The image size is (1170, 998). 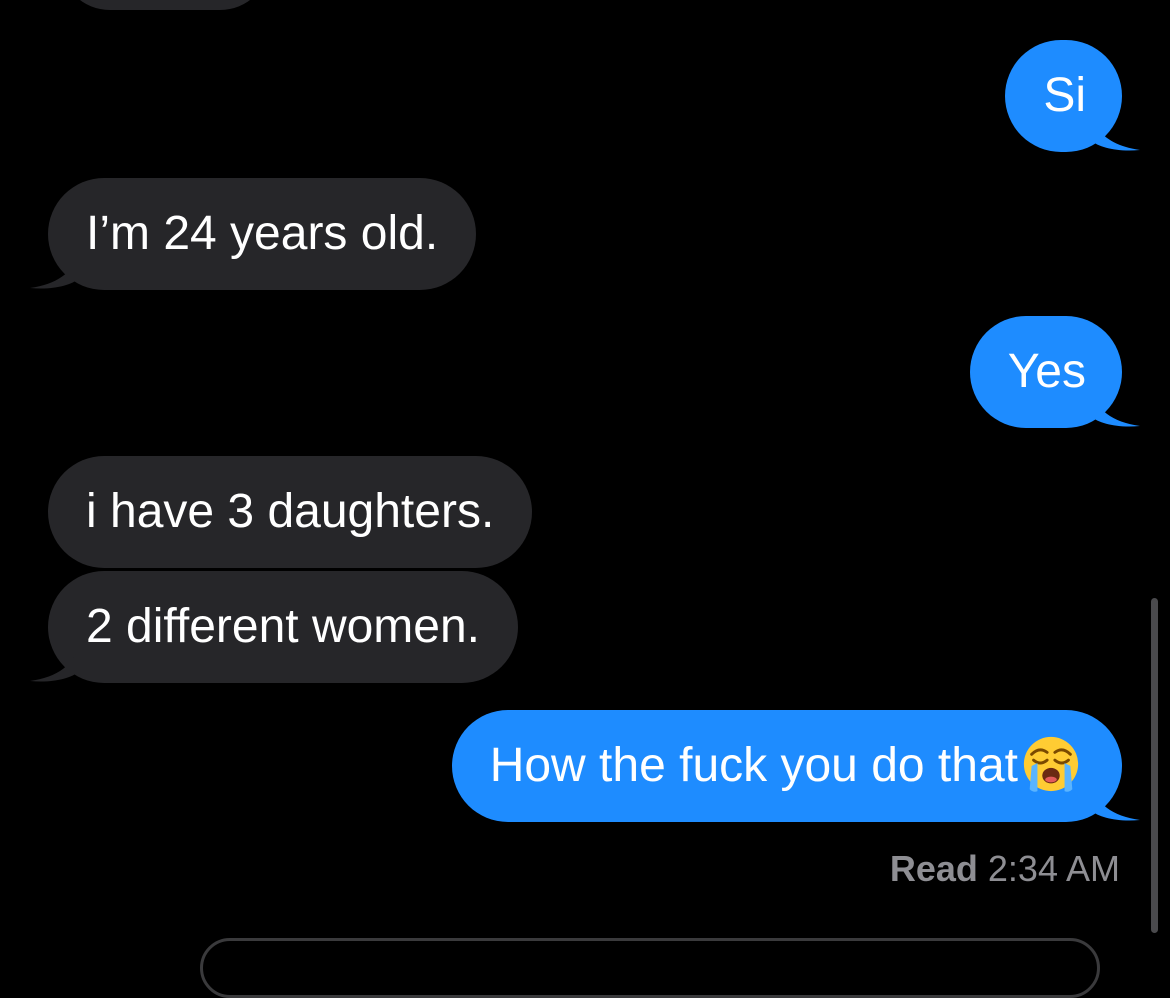 I want to click on message-input-bar, so click(x=650, y=968).